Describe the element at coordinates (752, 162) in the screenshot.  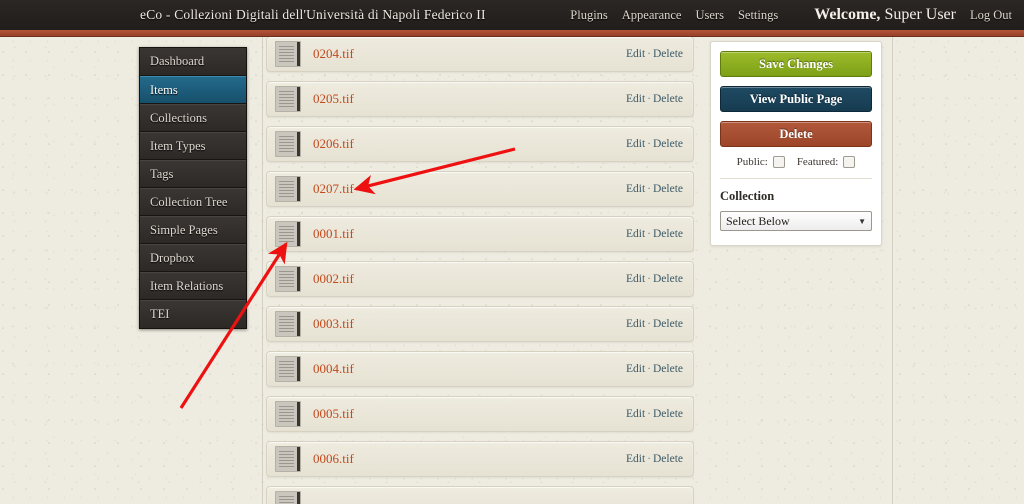
I see `public-label: Public:` at that location.